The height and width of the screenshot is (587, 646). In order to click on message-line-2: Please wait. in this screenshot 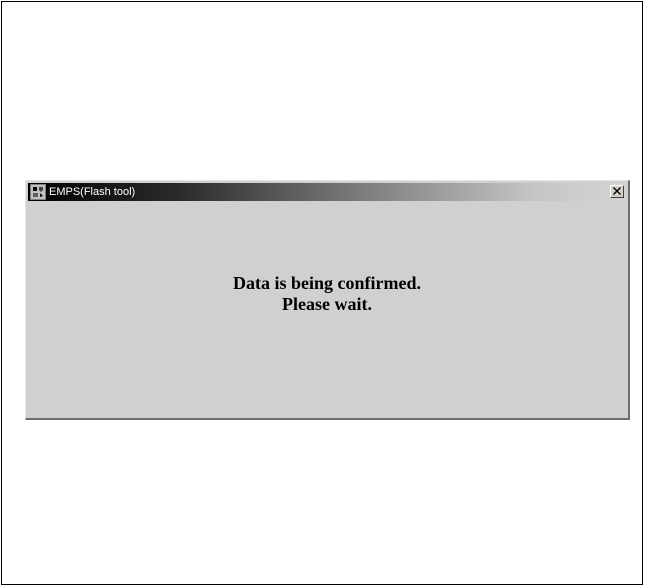, I will do `click(327, 304)`.